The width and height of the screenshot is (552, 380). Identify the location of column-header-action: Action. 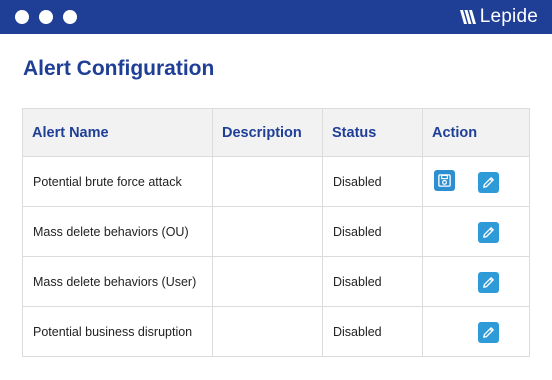
(476, 132).